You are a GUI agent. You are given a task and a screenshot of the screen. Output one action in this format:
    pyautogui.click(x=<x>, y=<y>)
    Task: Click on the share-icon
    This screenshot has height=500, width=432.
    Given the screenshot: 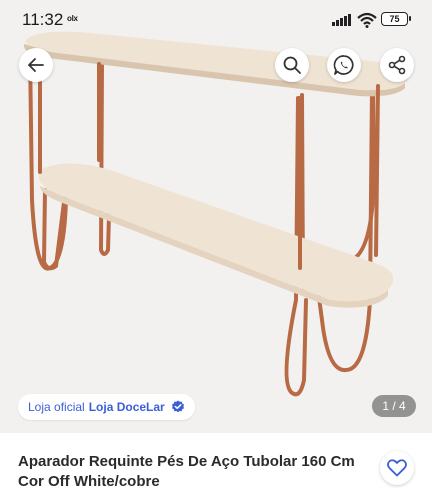 What is the action you would take?
    pyautogui.click(x=397, y=65)
    